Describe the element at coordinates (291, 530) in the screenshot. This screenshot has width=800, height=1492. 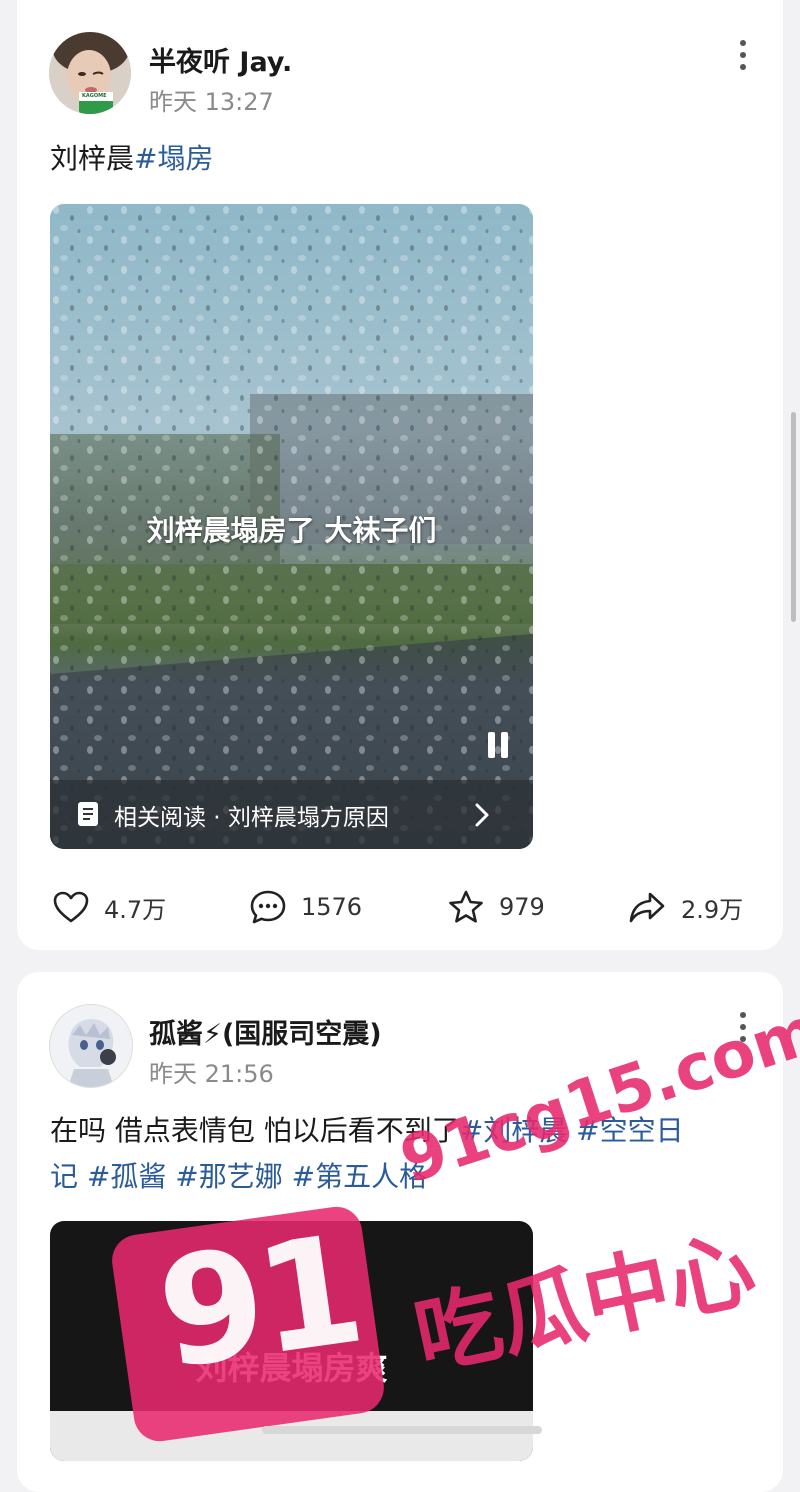
I see `video-overlay-text: 刘梓晨塌房了 大袜子们` at that location.